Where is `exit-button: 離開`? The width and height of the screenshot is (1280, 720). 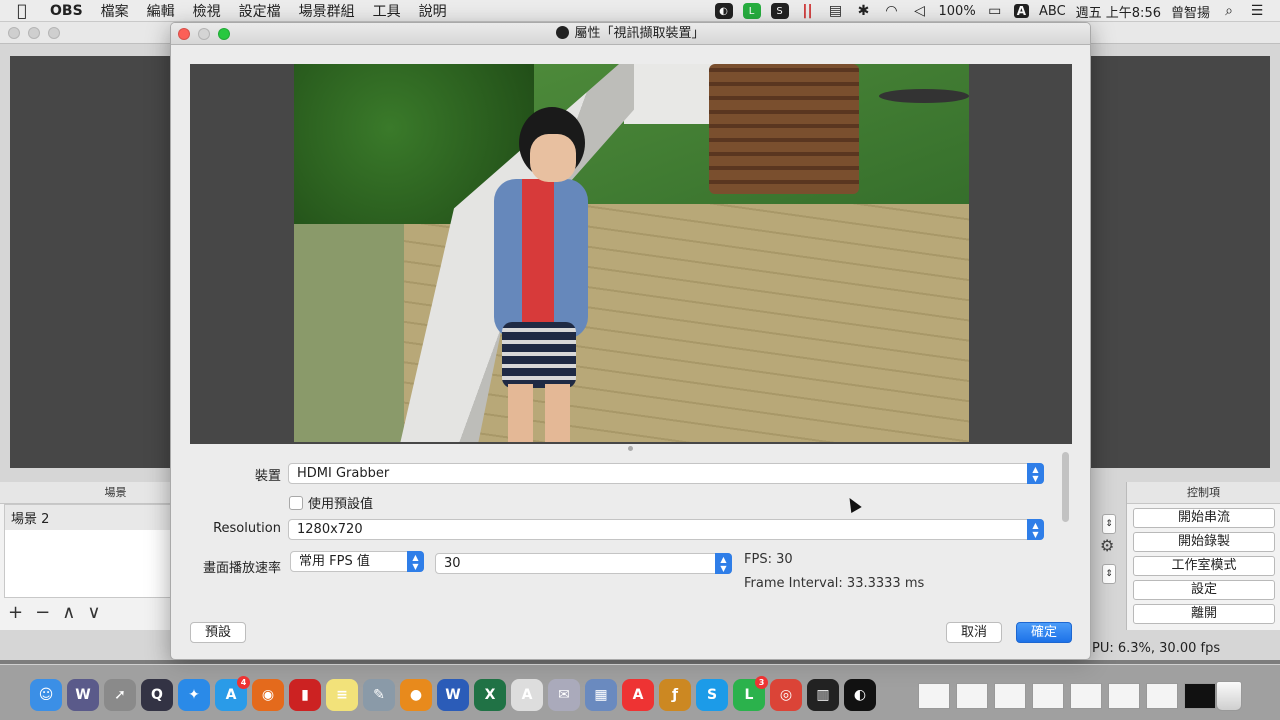 exit-button: 離開 is located at coordinates (1204, 614).